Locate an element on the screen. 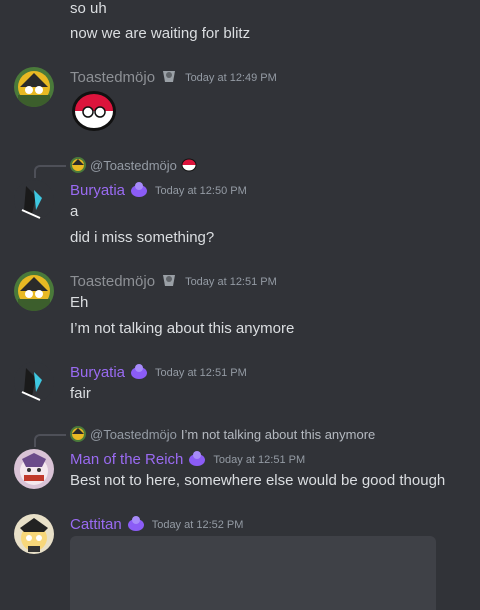 This screenshot has height=610, width=480. message-text: I’m not talking about this anymore is located at coordinates (182, 328).